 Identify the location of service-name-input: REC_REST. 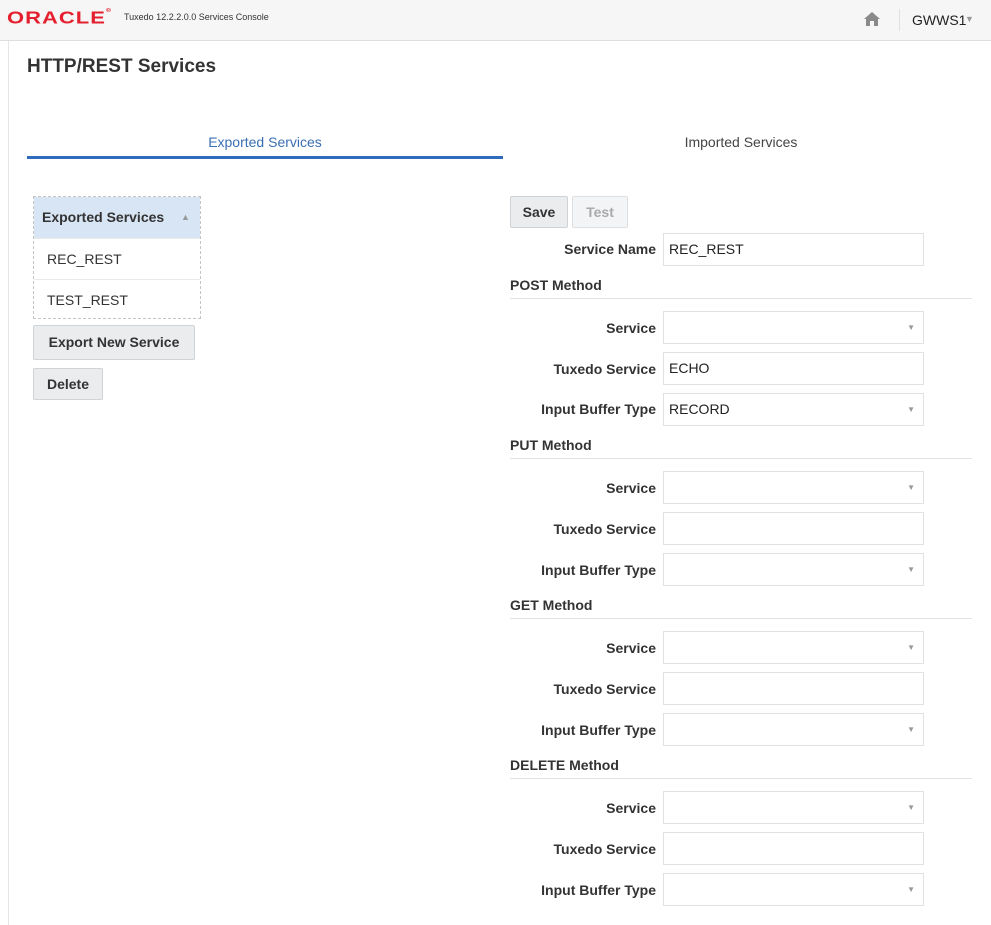
(793, 249).